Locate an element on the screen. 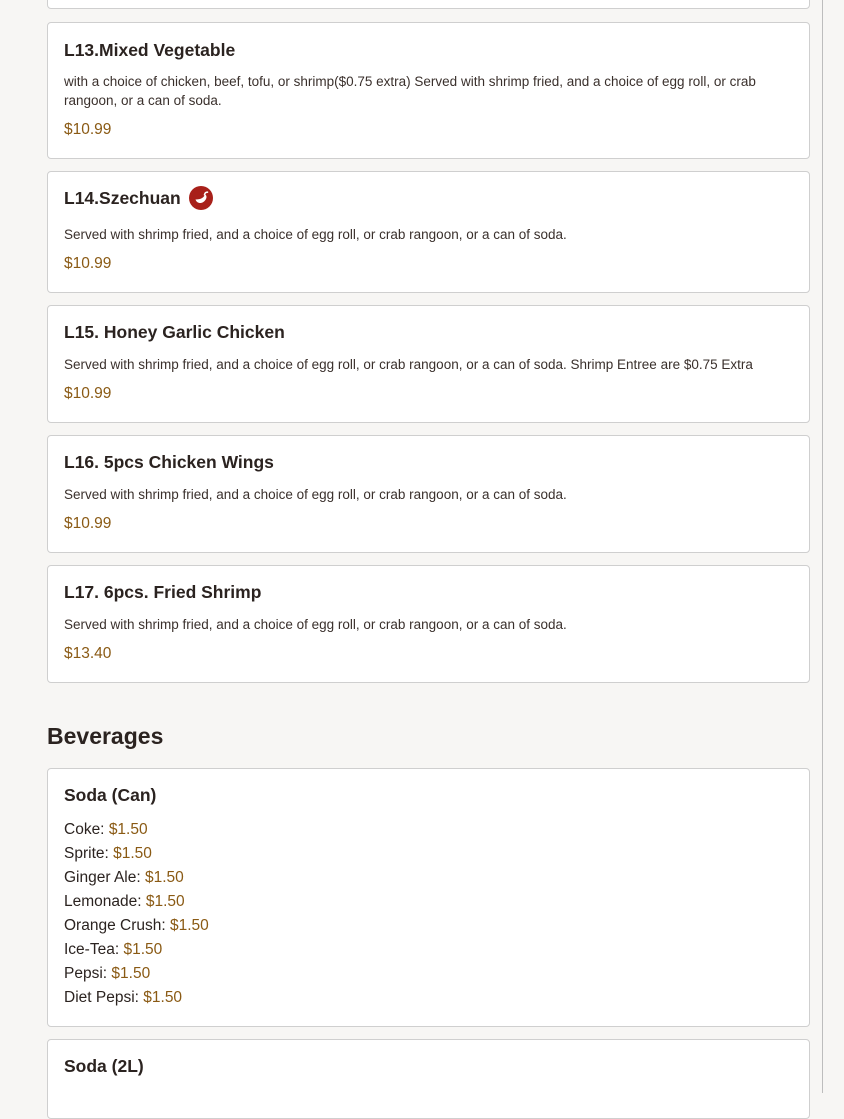  menu-item-name: Soda (Can) is located at coordinates (110, 795).